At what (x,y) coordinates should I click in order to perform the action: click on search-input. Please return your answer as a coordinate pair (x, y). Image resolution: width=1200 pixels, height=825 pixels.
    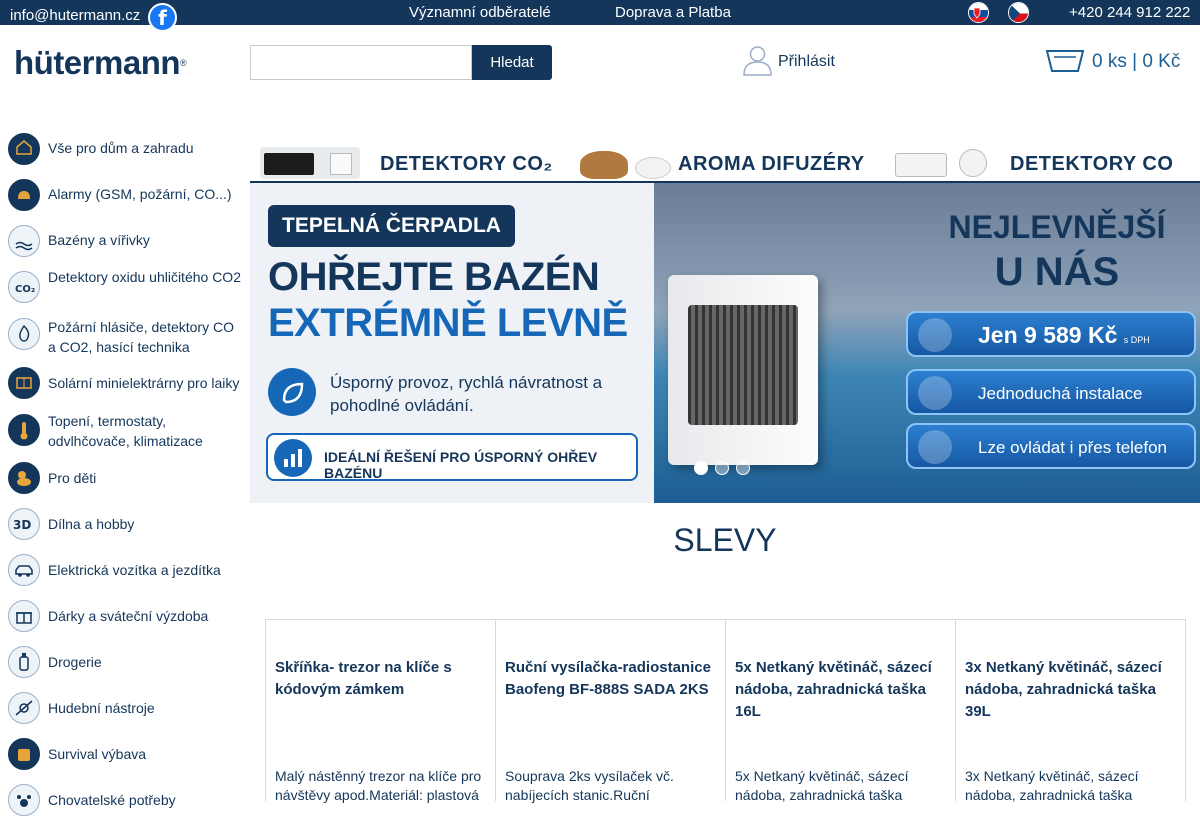
    Looking at the image, I should click on (361, 62).